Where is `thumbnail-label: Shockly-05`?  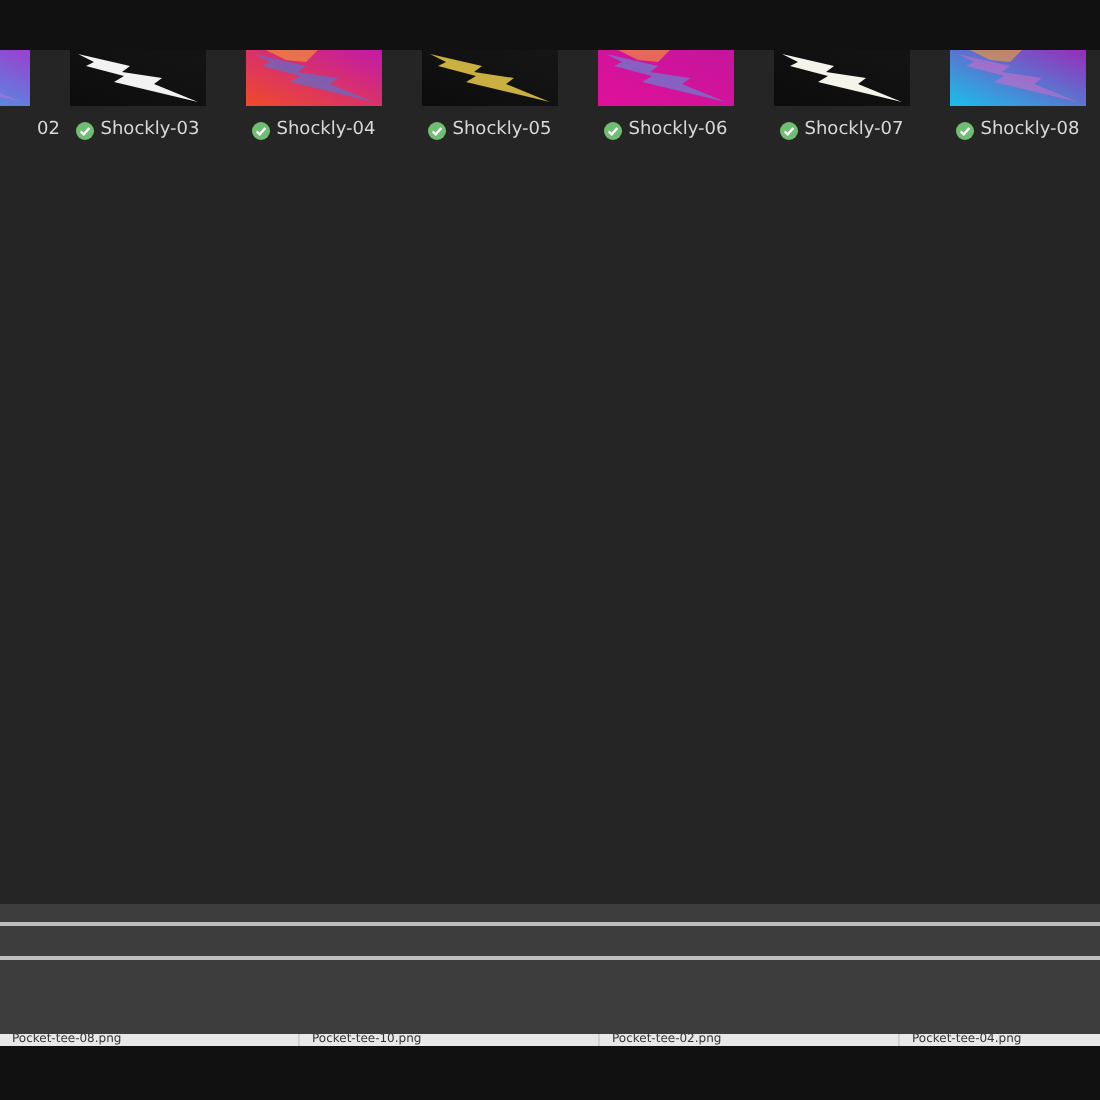 thumbnail-label: Shockly-05 is located at coordinates (502, 130).